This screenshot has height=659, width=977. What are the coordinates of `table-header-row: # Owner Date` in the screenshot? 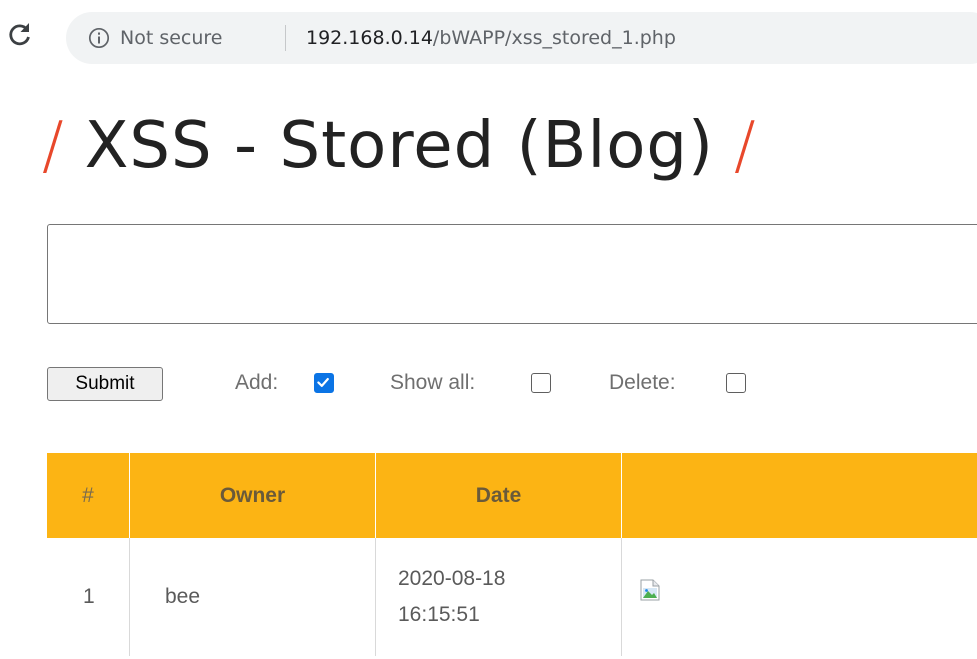 It's located at (512, 495).